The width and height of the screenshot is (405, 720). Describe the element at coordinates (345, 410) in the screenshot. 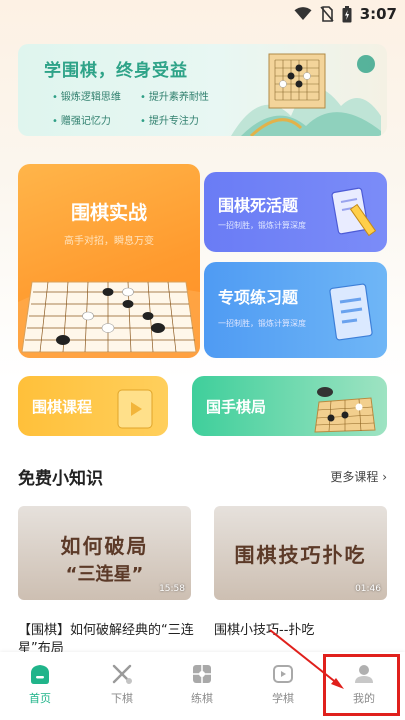

I see `go-board-small-icon` at that location.